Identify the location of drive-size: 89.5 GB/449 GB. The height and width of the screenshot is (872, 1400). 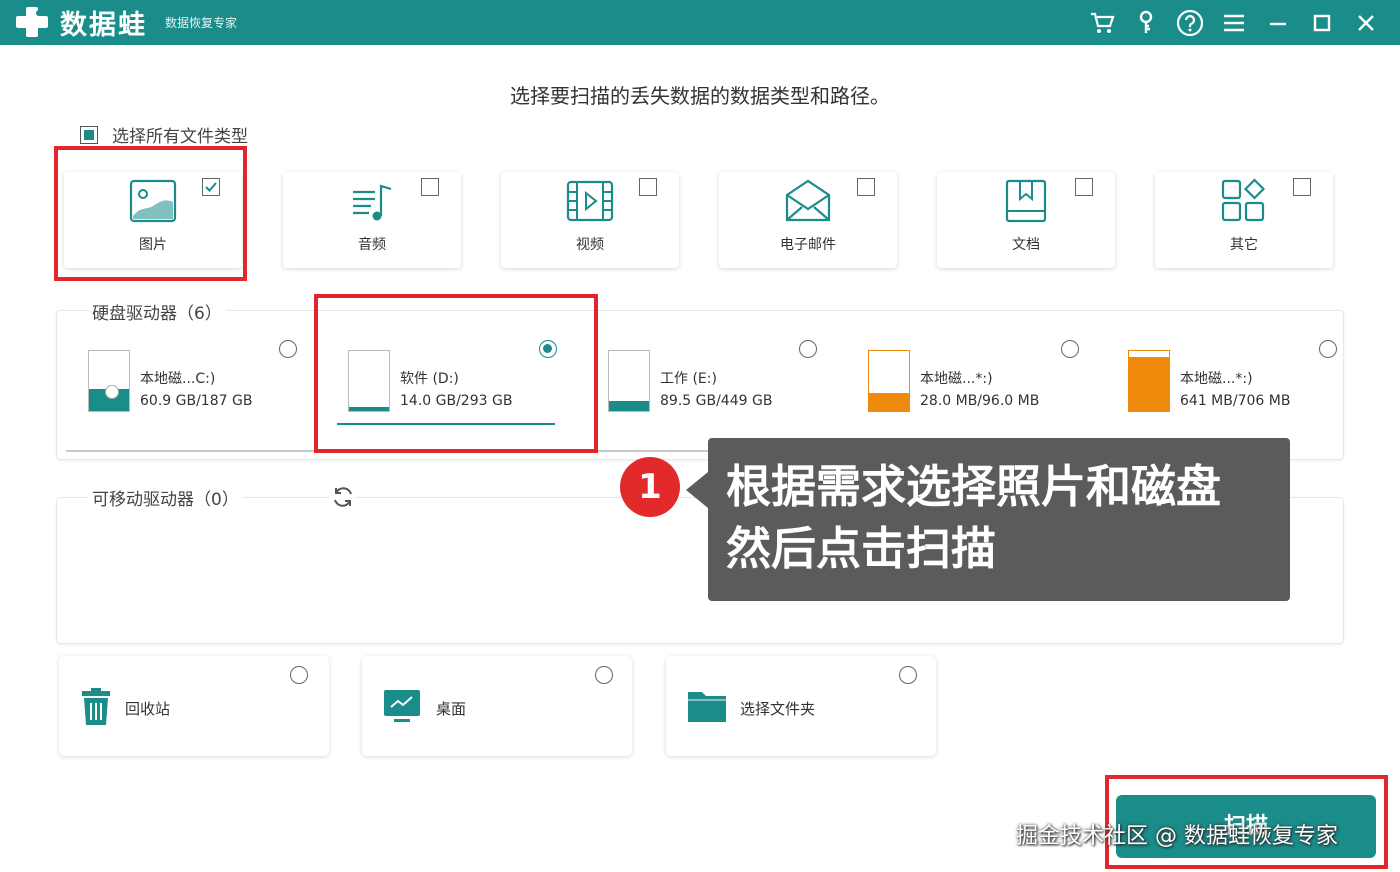
(716, 401).